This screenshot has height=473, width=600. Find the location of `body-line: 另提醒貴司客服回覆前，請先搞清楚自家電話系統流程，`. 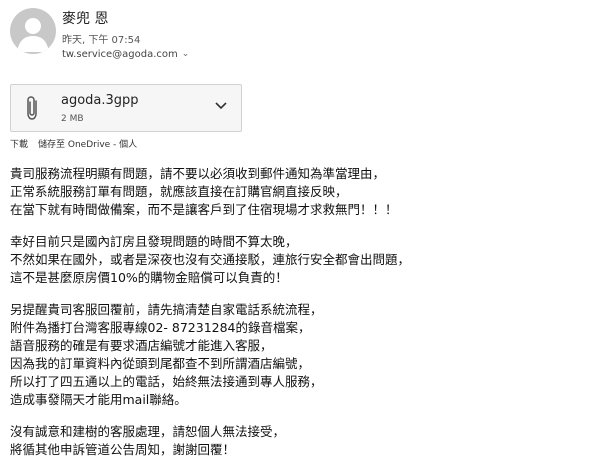

body-line: 另提醒貴司客服回覆前，請先搞清楚自家電話系統流程， is located at coordinates (166, 309).